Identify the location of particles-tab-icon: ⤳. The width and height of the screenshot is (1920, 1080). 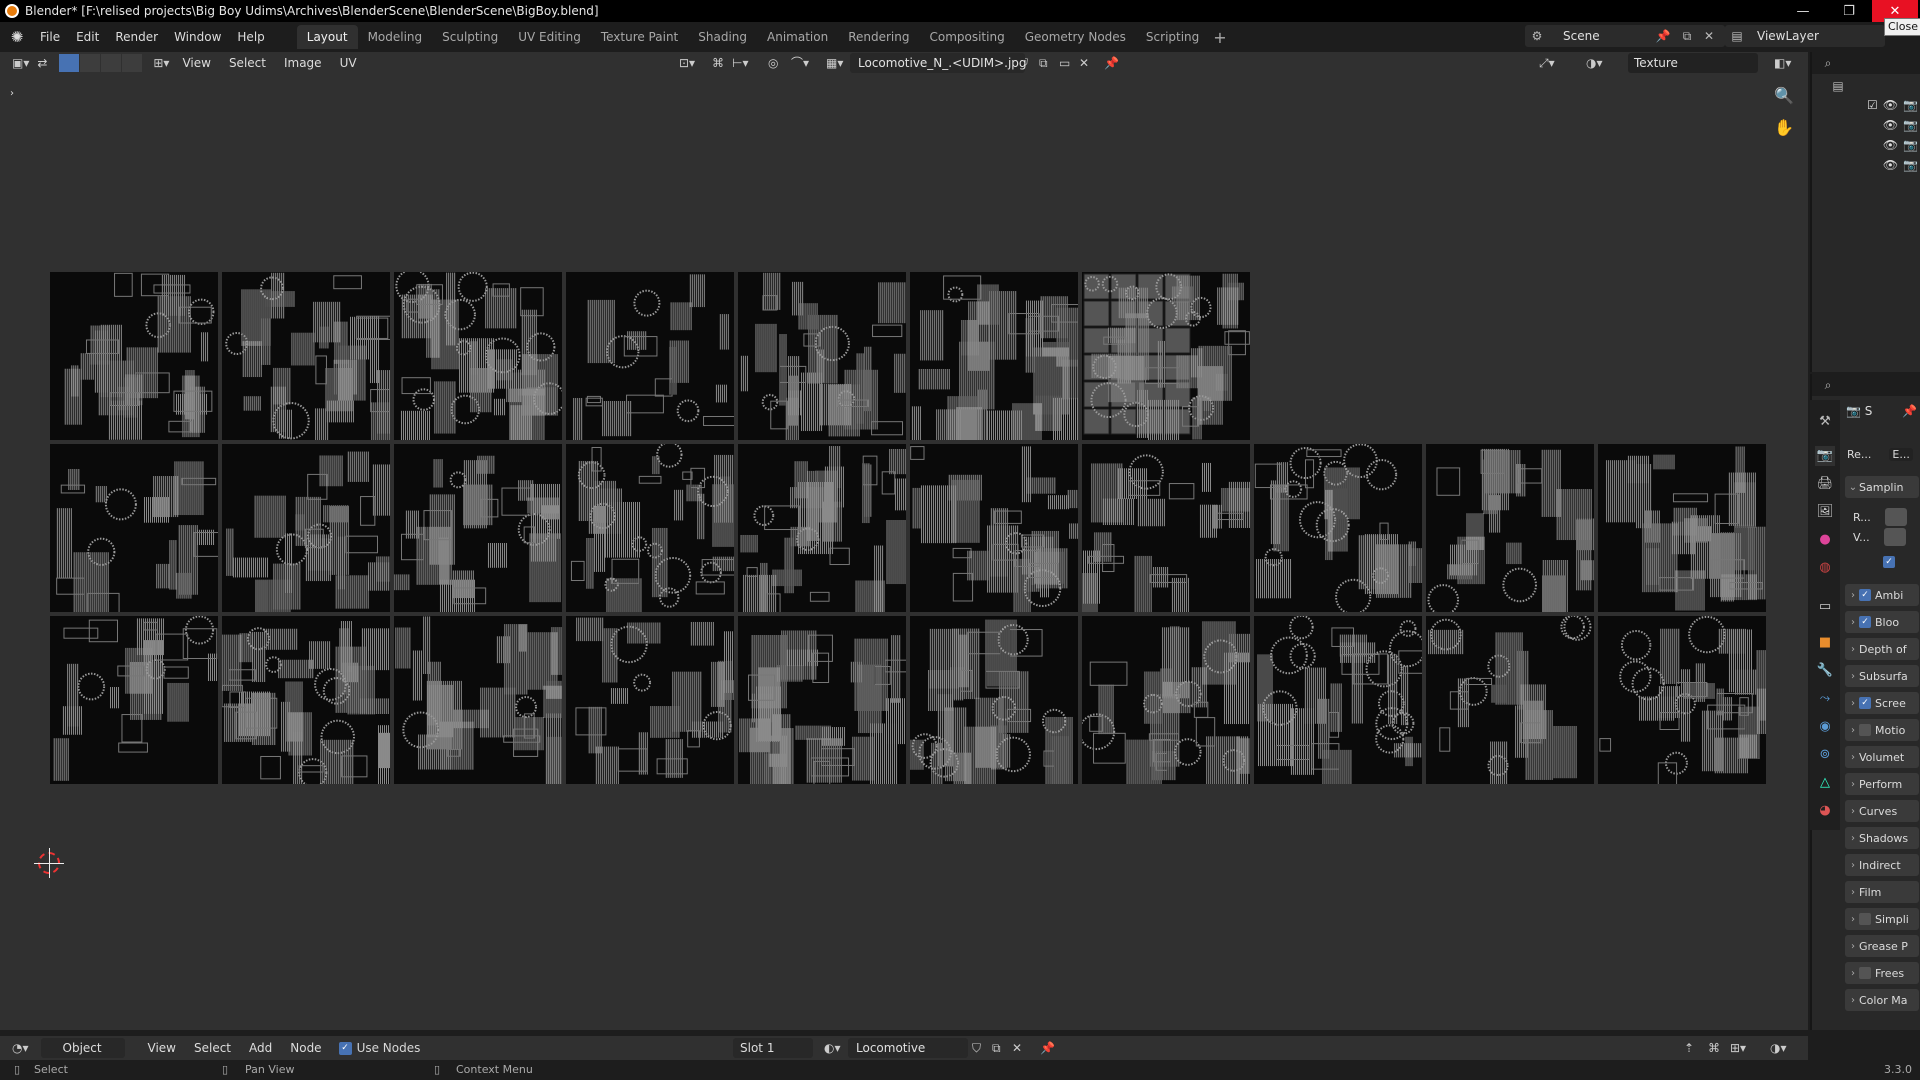
(1825, 699).